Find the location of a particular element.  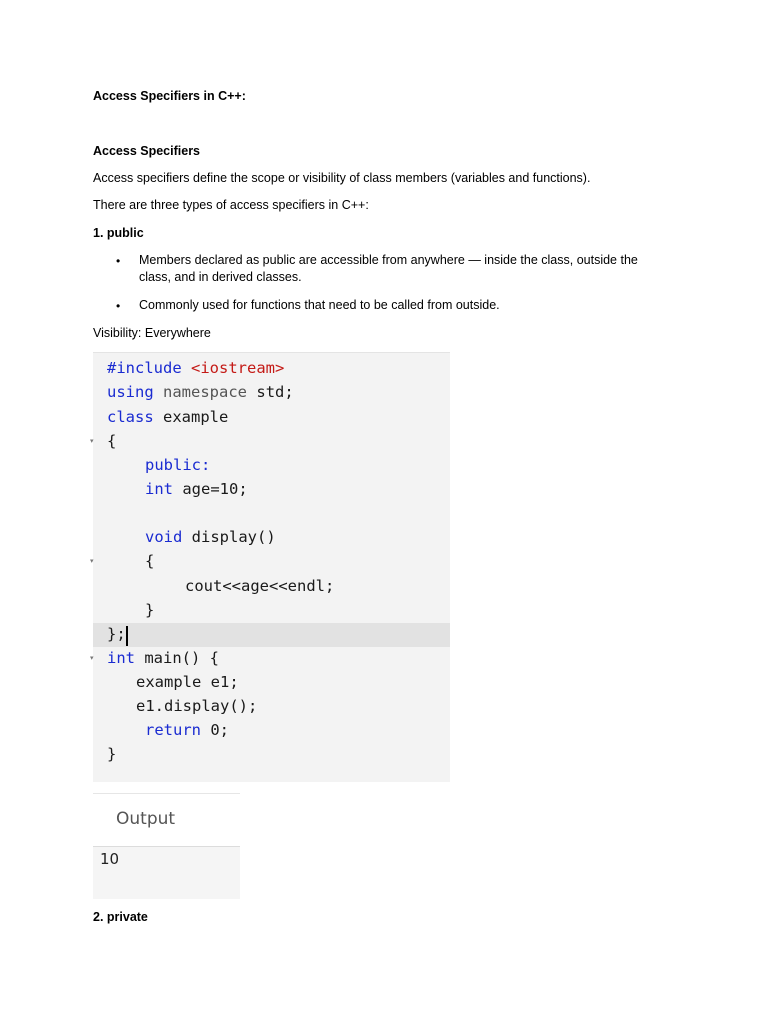

output-title: Output is located at coordinates (146, 819).